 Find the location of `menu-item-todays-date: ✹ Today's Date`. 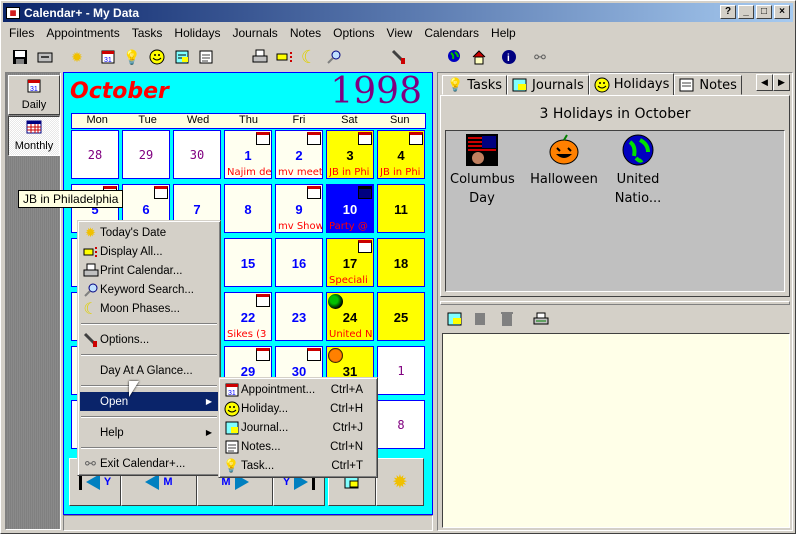

menu-item-todays-date: ✹ Today's Date is located at coordinates (149, 232).